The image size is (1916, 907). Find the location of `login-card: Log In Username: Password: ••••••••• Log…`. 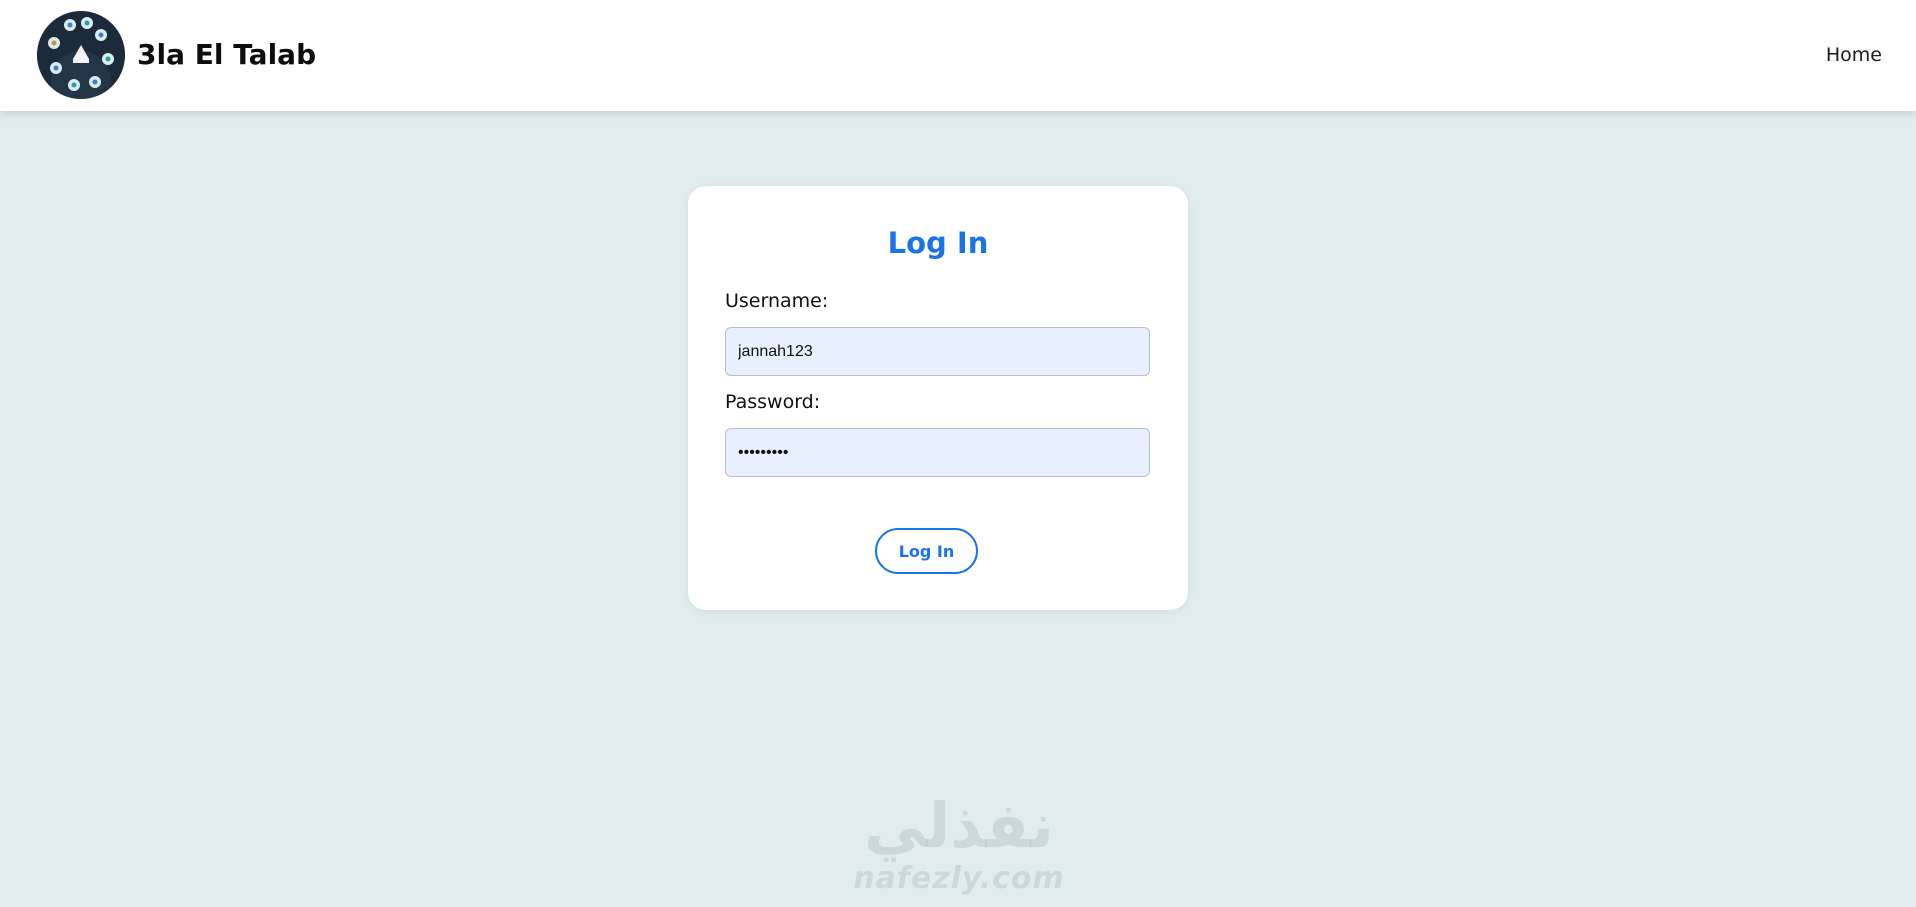

login-card: Log In Username: Password: ••••••••• Log… is located at coordinates (938, 398).